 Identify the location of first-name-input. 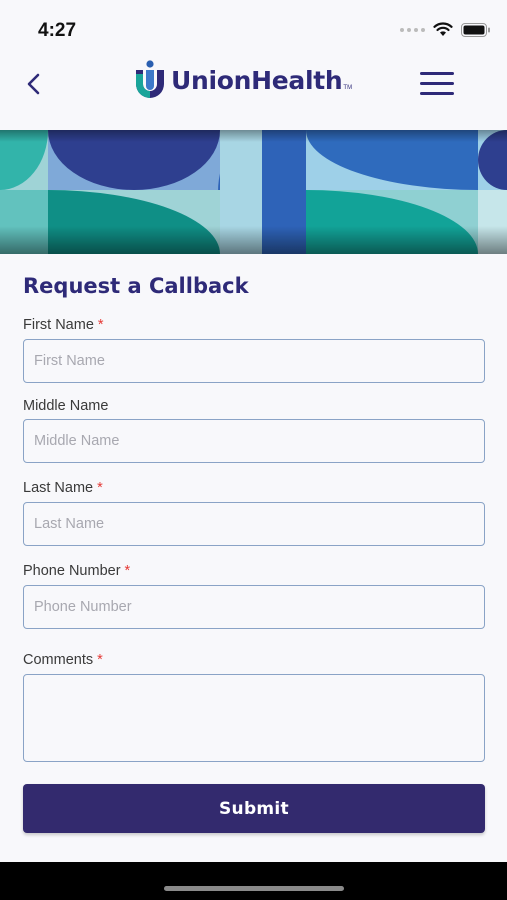
(254, 361).